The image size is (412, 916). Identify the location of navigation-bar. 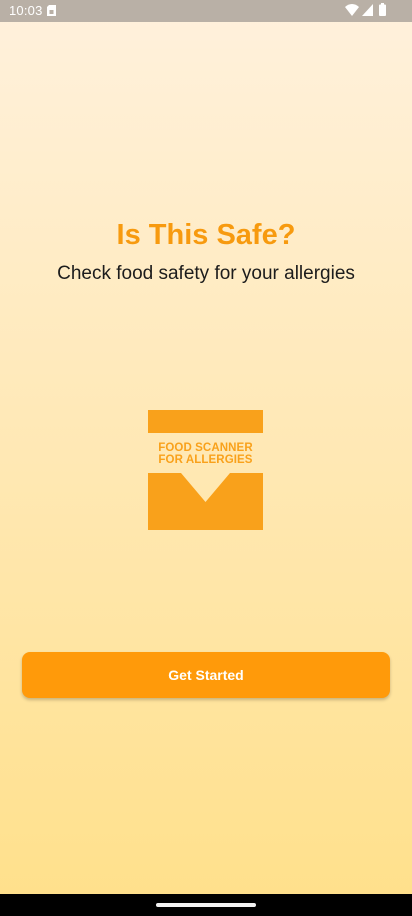
(206, 905).